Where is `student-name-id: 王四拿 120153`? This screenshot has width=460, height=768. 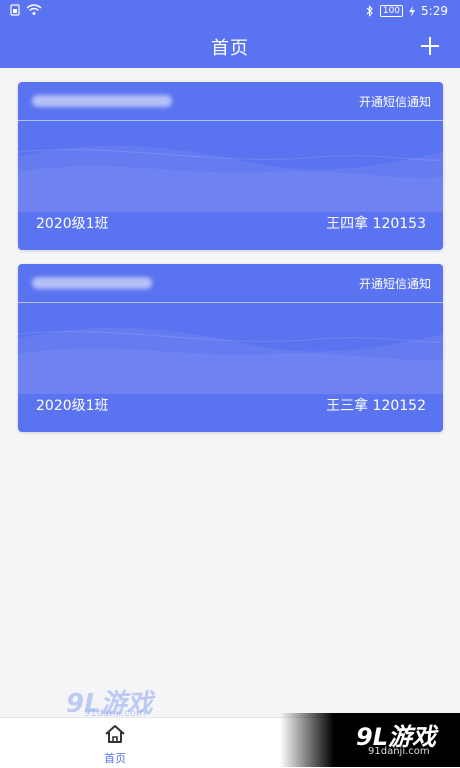 student-name-id: 王四拿 120153 is located at coordinates (376, 224).